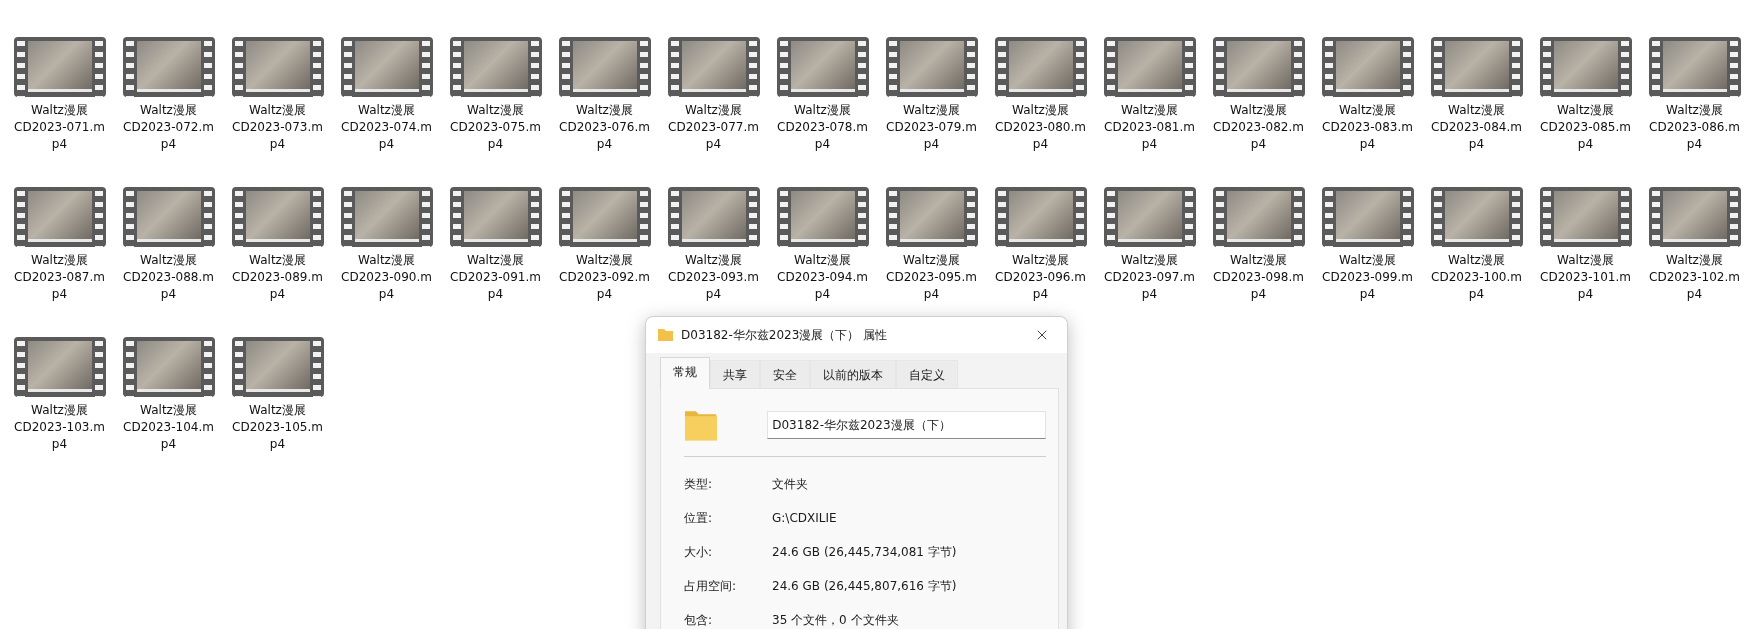 This screenshot has height=629, width=1751. I want to click on file-name: Waltz漫展 CD2023-088.m p4, so click(168, 277).